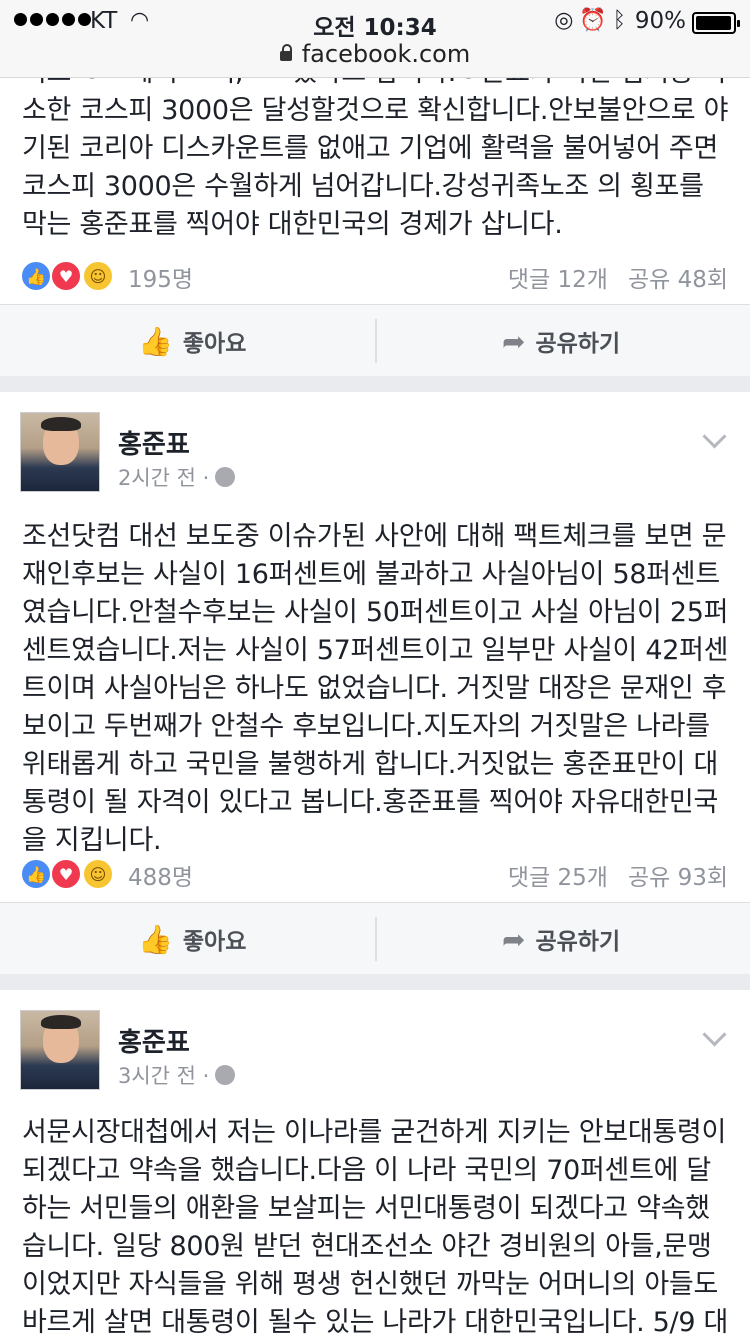  What do you see at coordinates (375, 24) in the screenshot?
I see `status-bar: KT ◠ 오전 10:34 ◎⏰ᛒ 90%` at bounding box center [375, 24].